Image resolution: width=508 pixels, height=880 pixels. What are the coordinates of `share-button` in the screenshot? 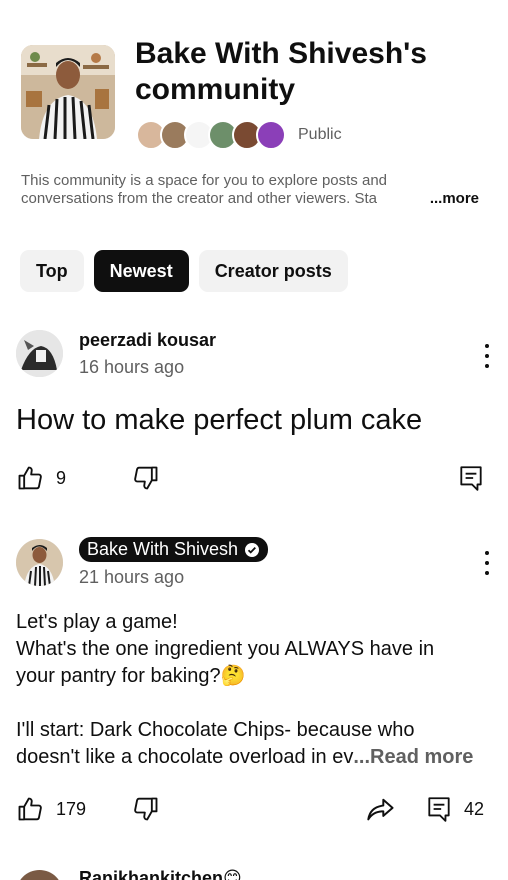 It's located at (381, 809).